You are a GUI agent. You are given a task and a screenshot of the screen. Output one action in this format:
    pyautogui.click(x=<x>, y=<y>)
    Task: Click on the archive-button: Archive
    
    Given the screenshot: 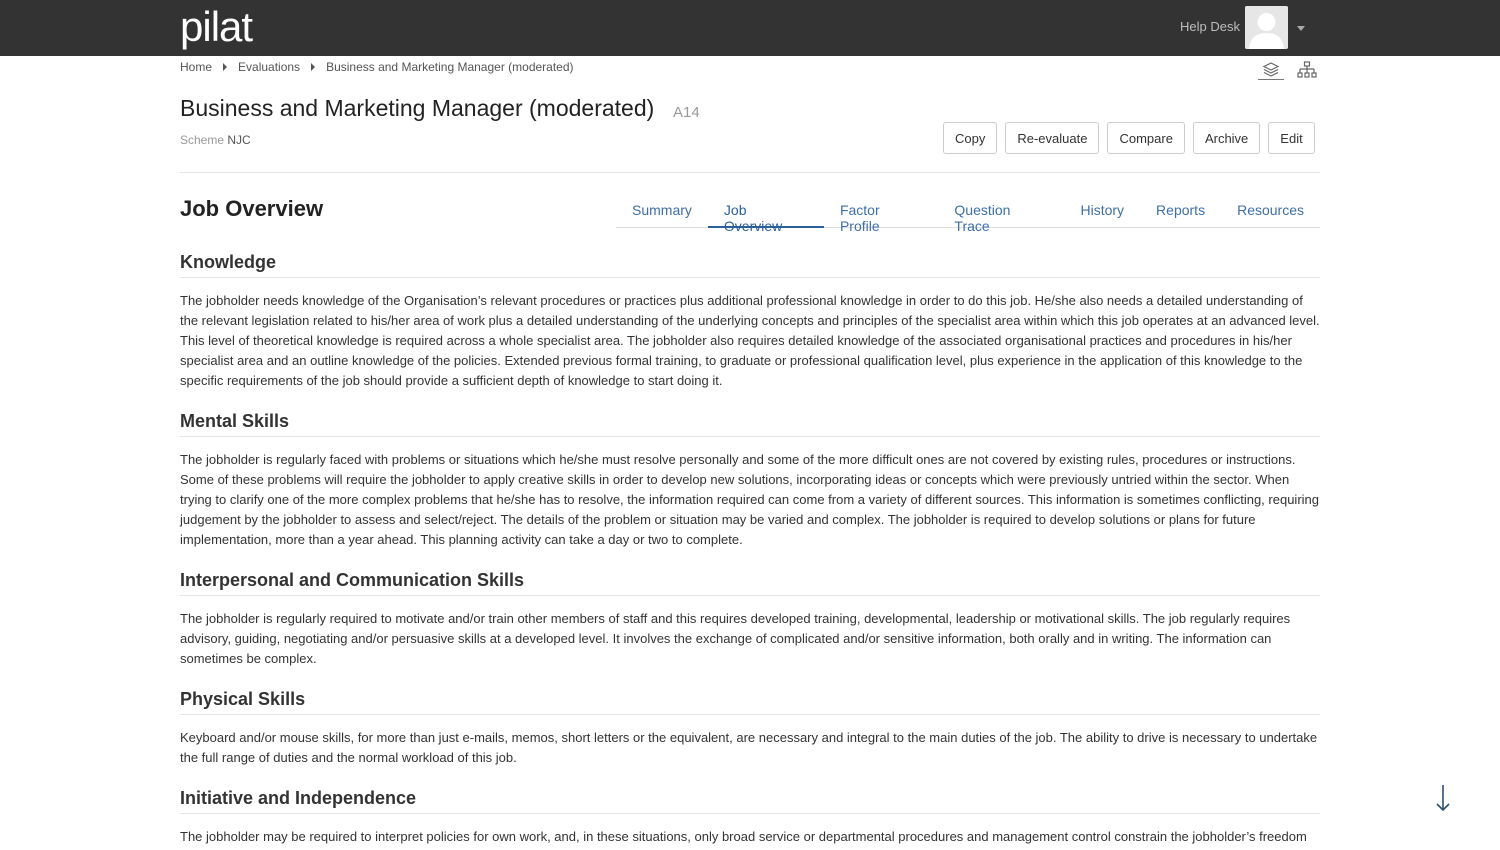 What is the action you would take?
    pyautogui.click(x=1226, y=138)
    